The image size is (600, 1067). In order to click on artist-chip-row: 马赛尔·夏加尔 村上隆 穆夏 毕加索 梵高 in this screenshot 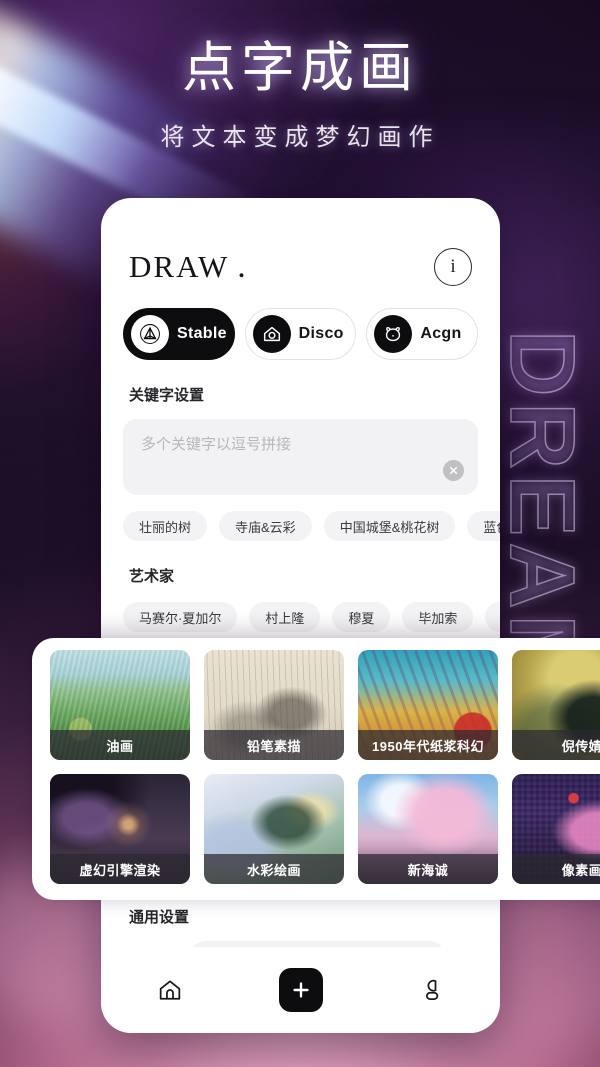, I will do `click(300, 609)`.